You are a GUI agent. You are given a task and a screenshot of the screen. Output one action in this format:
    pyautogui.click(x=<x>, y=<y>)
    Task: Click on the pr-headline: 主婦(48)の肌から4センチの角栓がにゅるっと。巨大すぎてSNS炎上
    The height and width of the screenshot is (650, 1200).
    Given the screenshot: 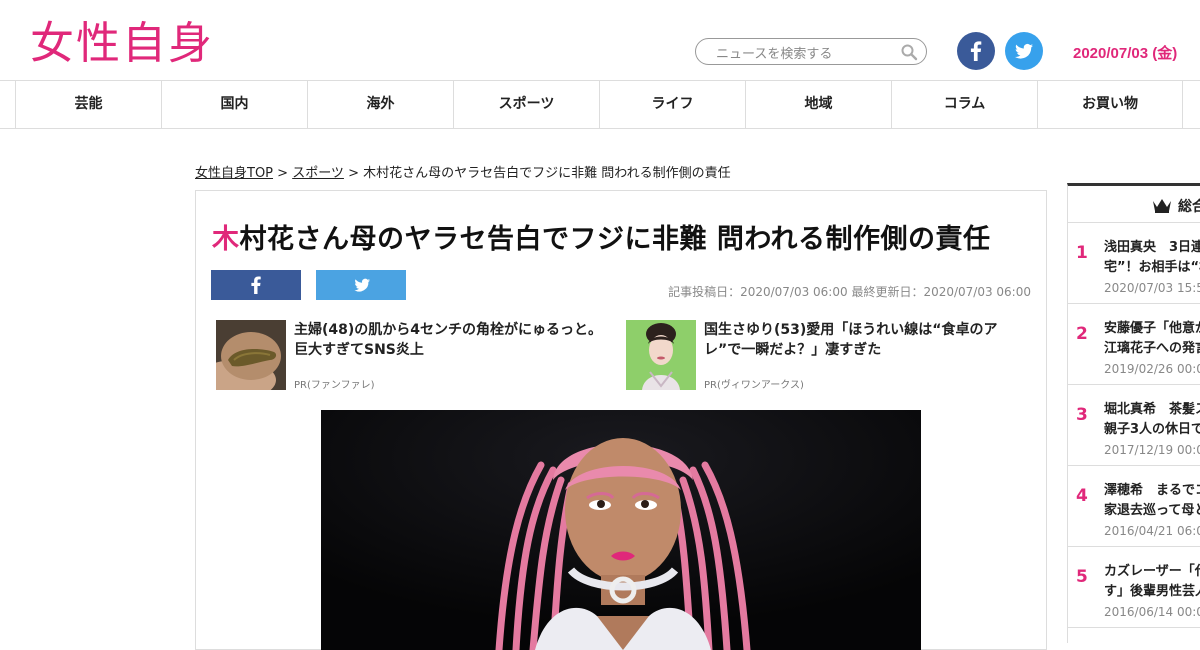 What is the action you would take?
    pyautogui.click(x=454, y=340)
    